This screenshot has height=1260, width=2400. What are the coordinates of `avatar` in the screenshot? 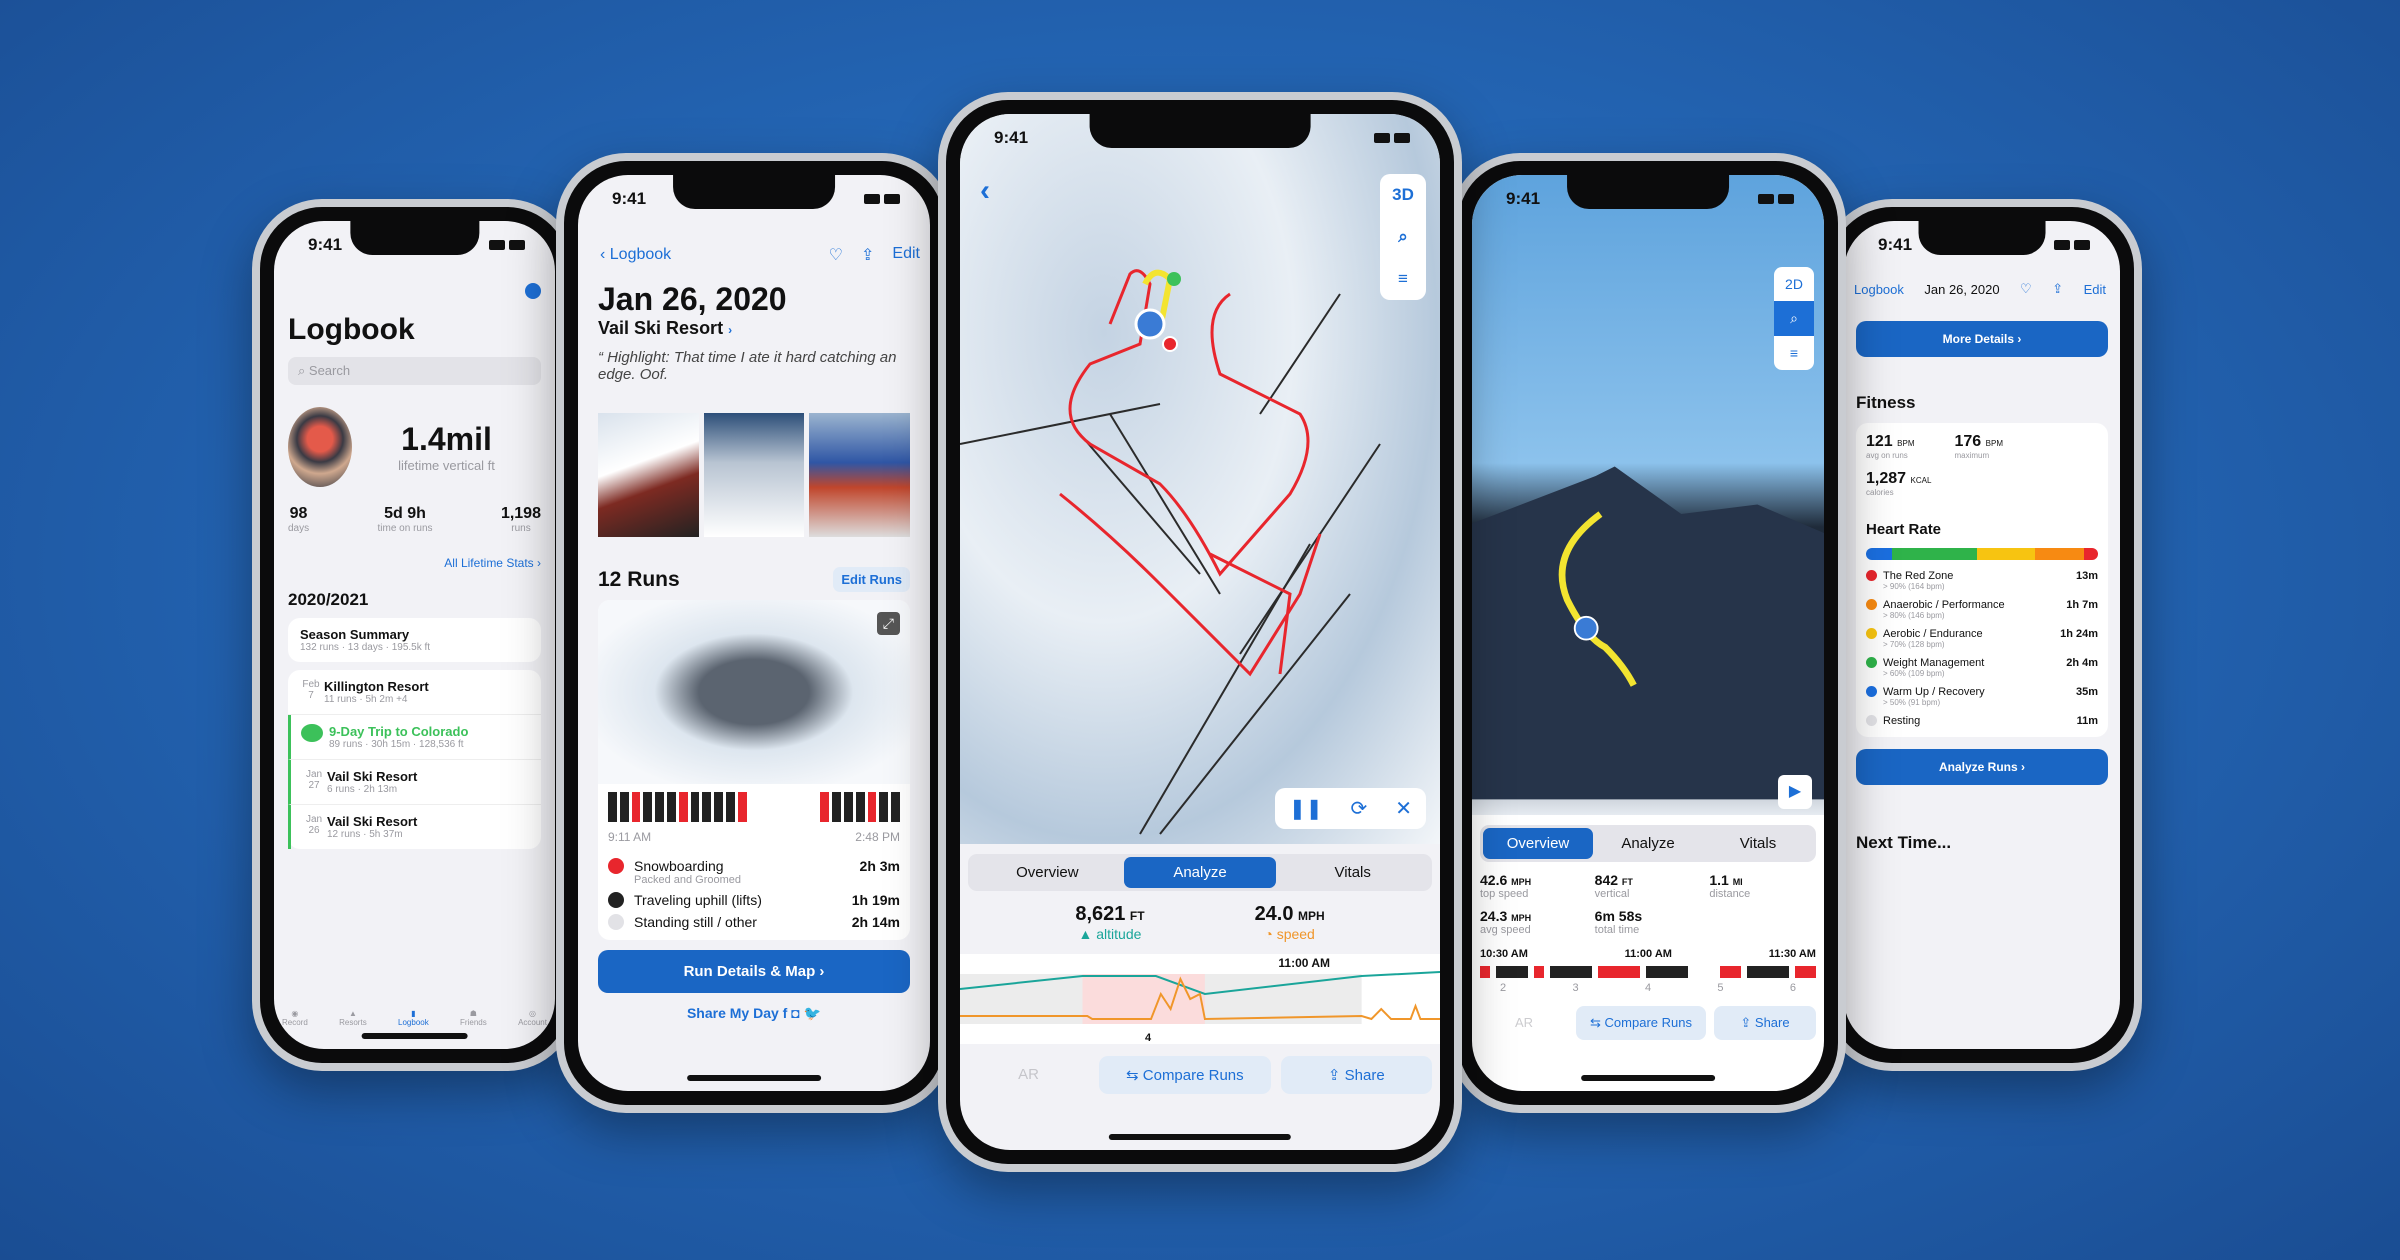 It's located at (320, 447).